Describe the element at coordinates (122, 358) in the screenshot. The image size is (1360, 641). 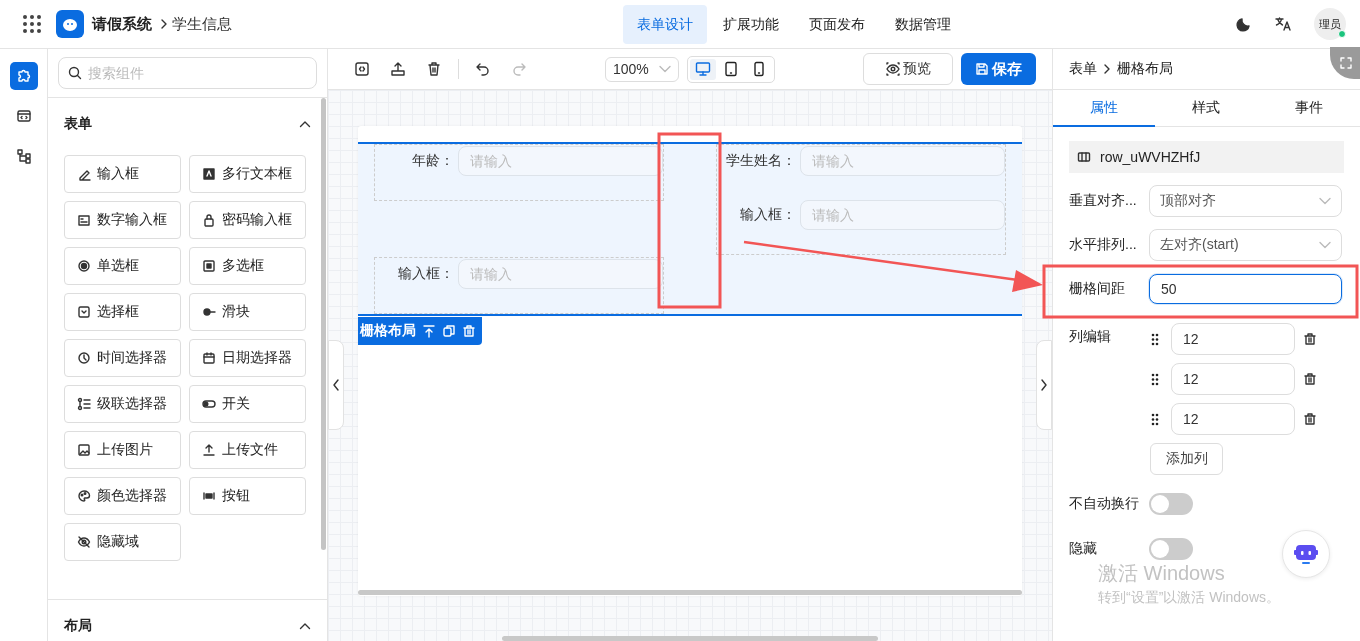
I see `component-item: 时间选择器` at that location.